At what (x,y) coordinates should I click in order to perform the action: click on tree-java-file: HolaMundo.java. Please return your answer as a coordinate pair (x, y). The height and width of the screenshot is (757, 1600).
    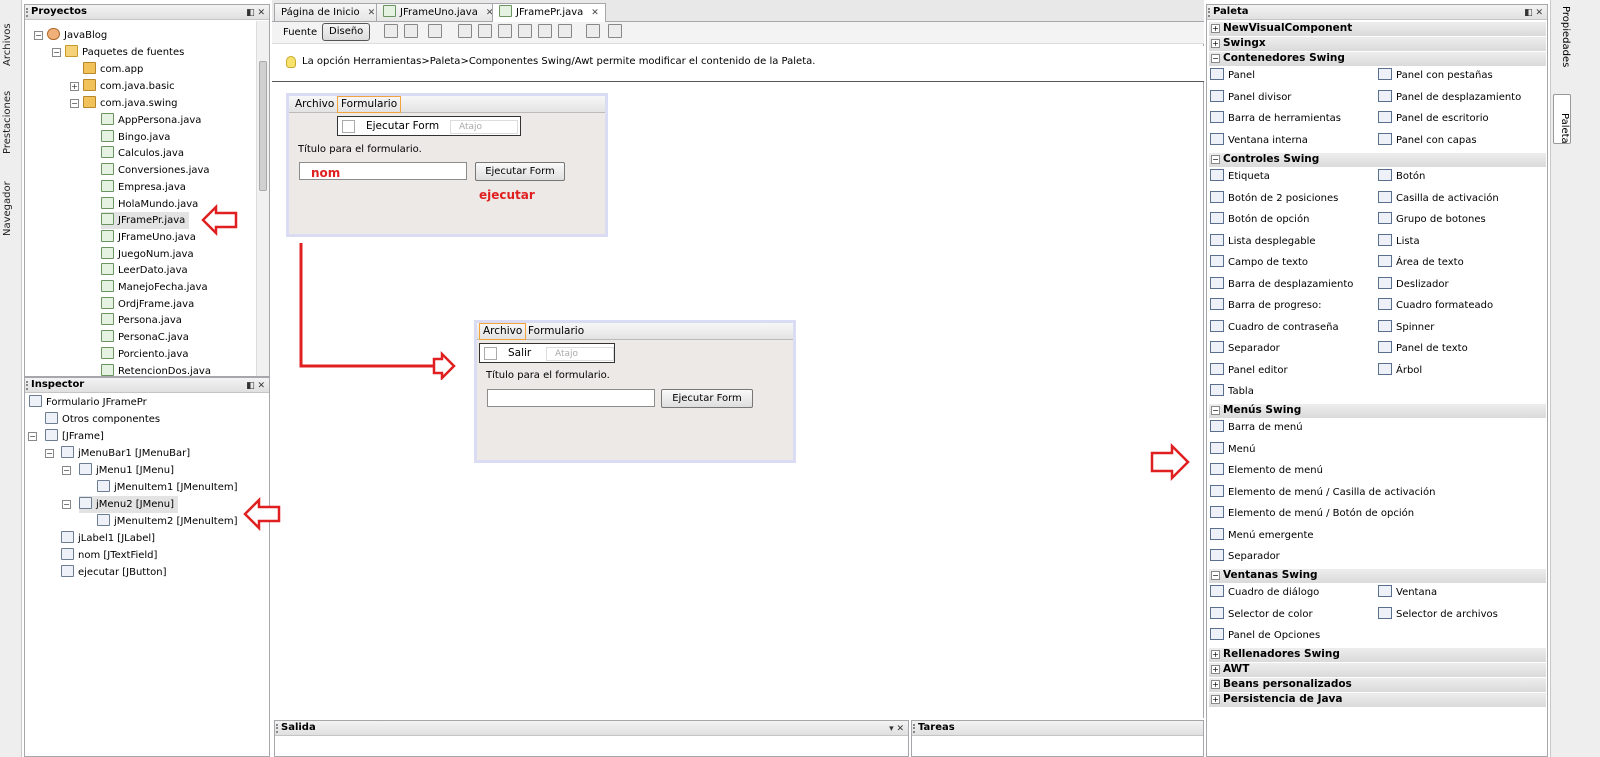
    Looking at the image, I should click on (149, 204).